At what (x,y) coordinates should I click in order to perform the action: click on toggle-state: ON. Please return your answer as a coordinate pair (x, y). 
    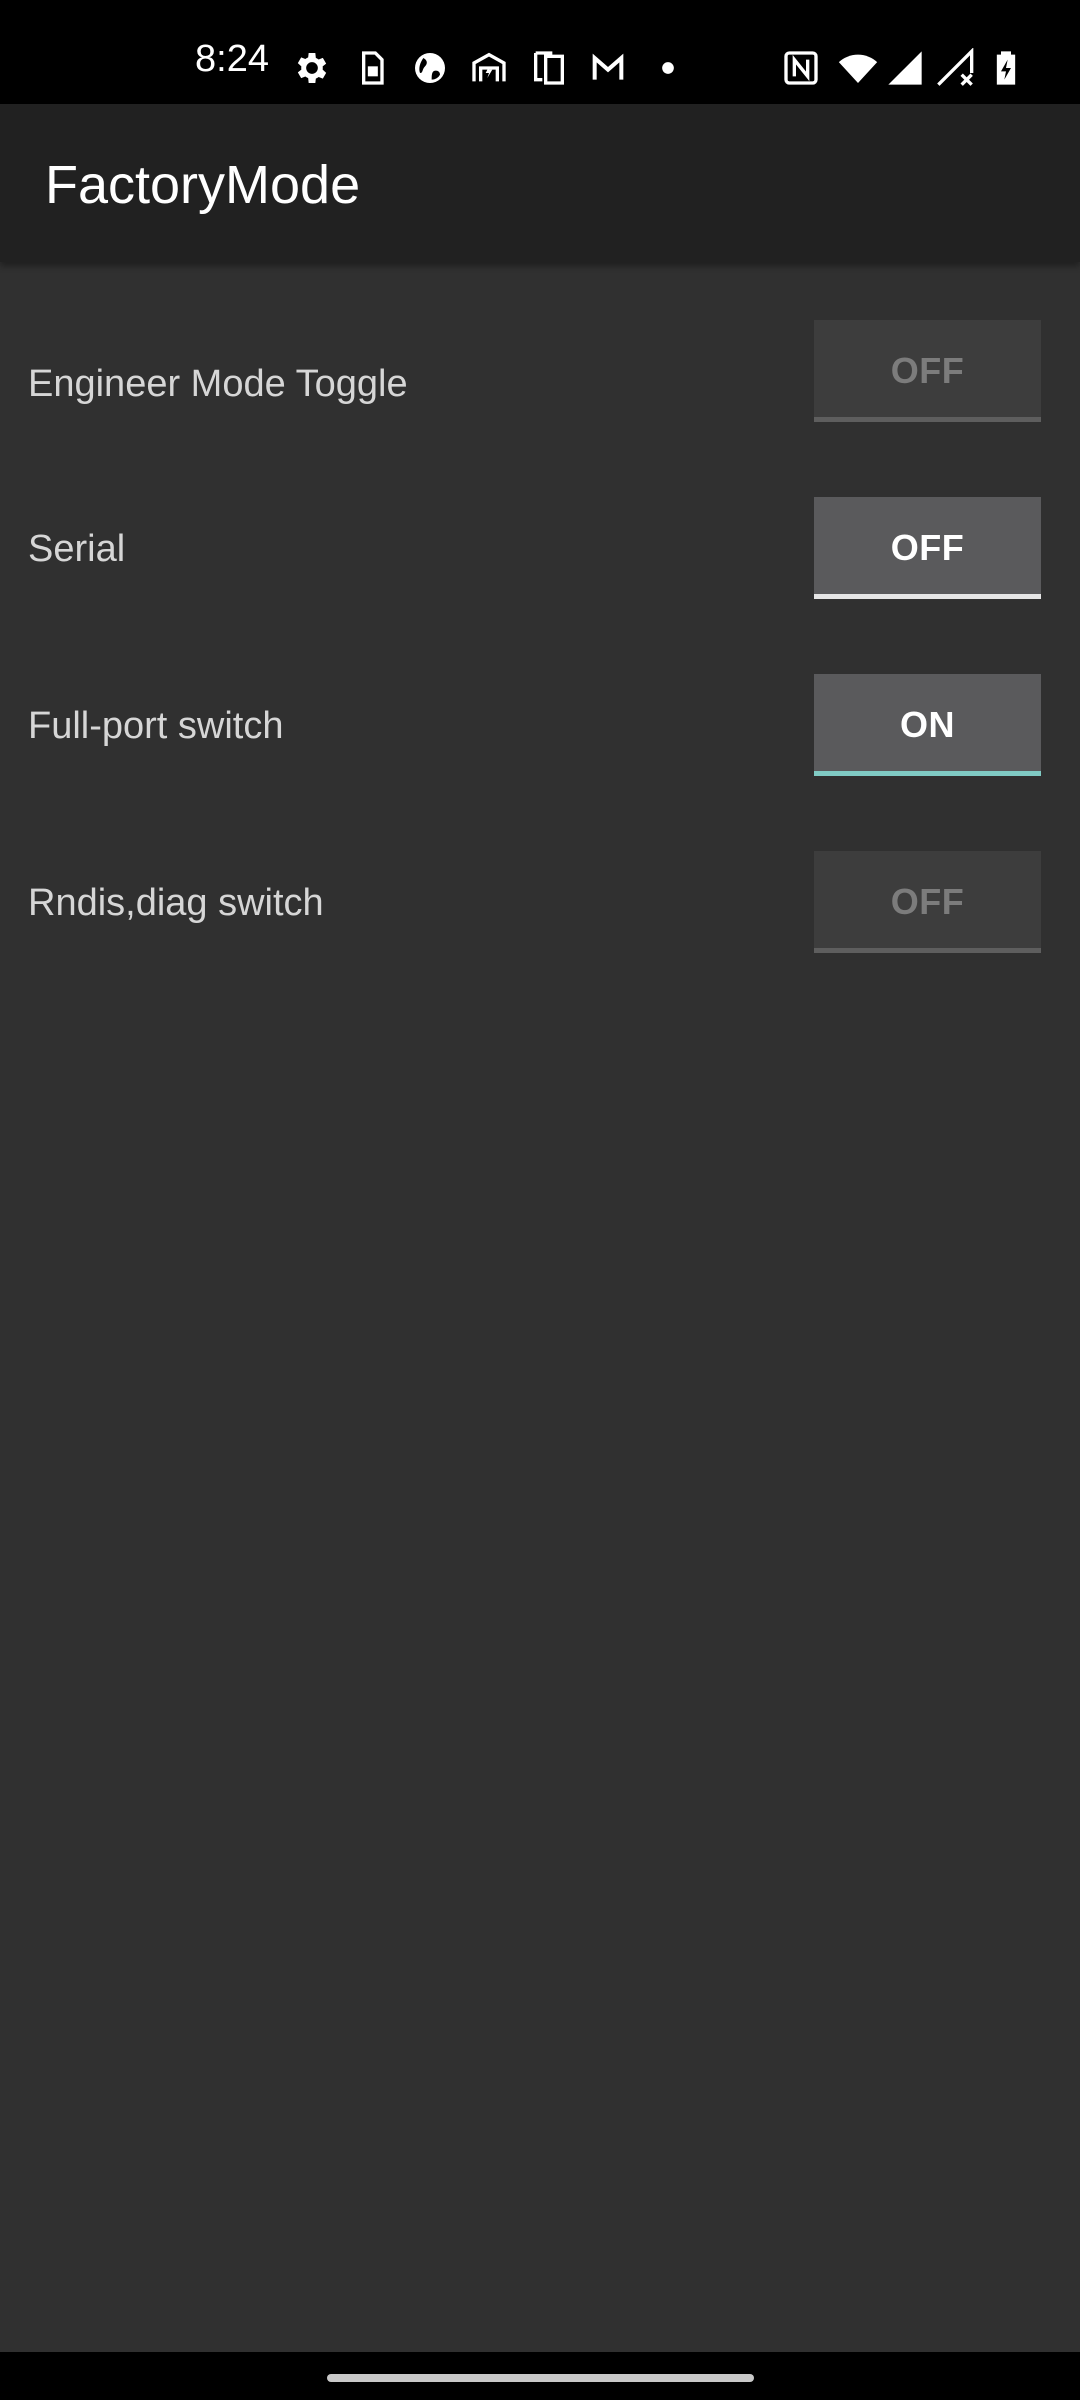
    Looking at the image, I should click on (927, 724).